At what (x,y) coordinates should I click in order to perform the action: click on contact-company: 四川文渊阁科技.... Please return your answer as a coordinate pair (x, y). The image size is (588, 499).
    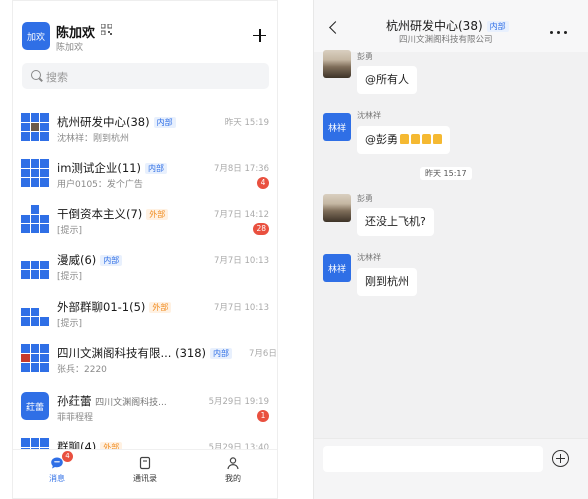
    Looking at the image, I should click on (131, 403).